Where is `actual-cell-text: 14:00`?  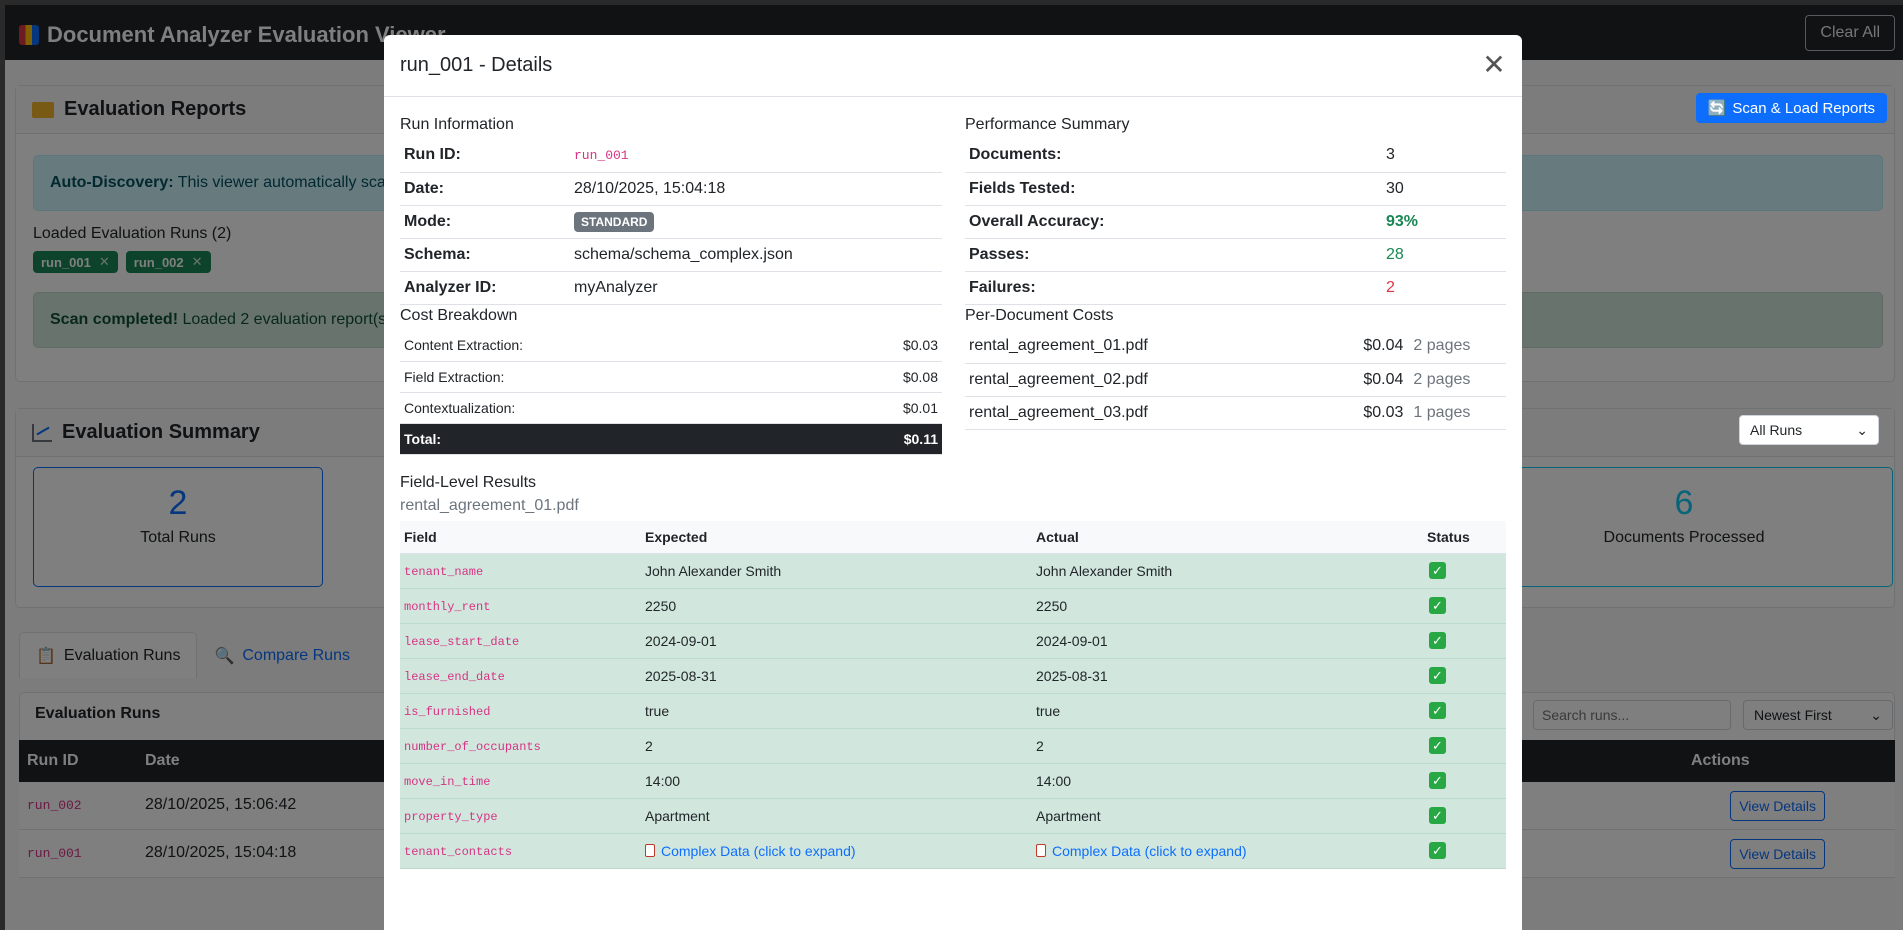
actual-cell-text: 14:00 is located at coordinates (1054, 780).